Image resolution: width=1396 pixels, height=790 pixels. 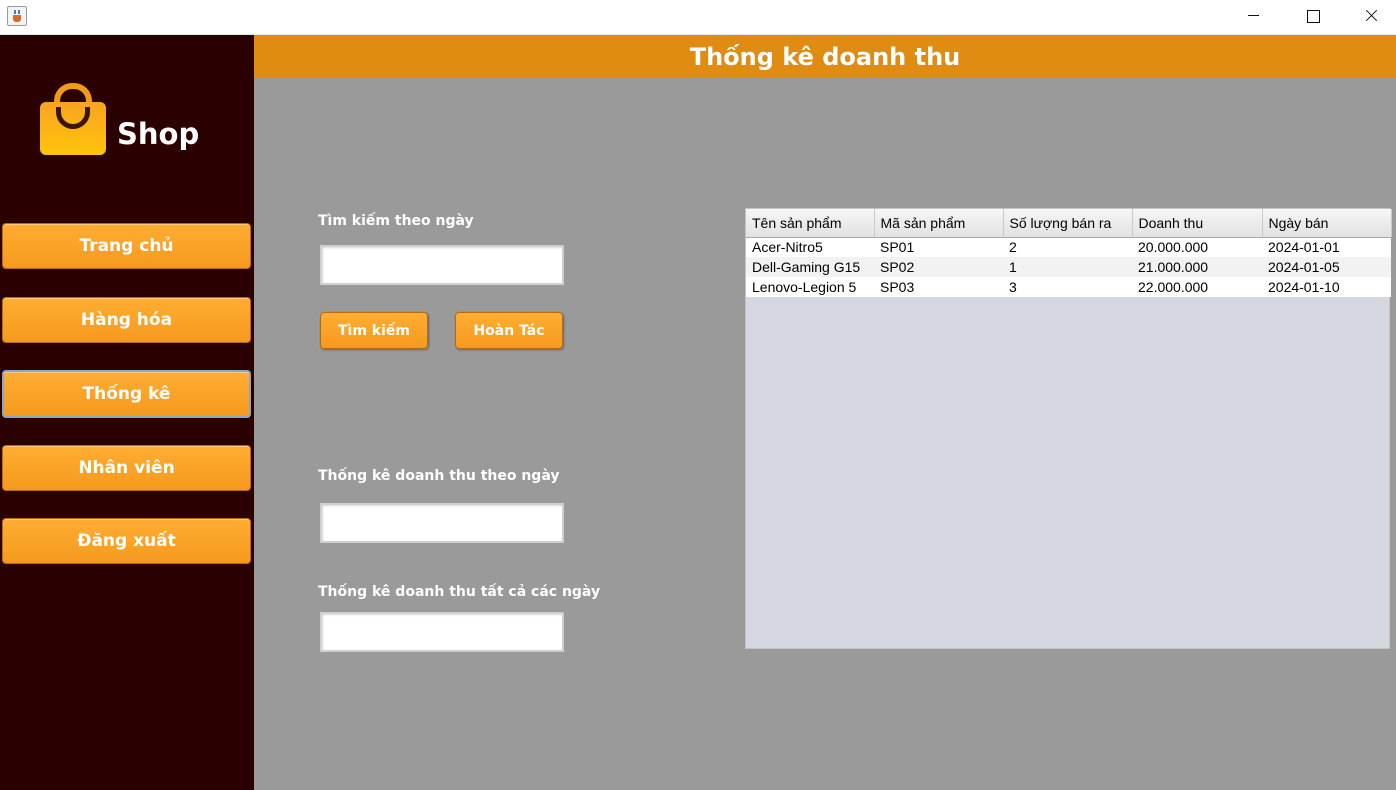 I want to click on table-cell: SP01, so click(x=938, y=247).